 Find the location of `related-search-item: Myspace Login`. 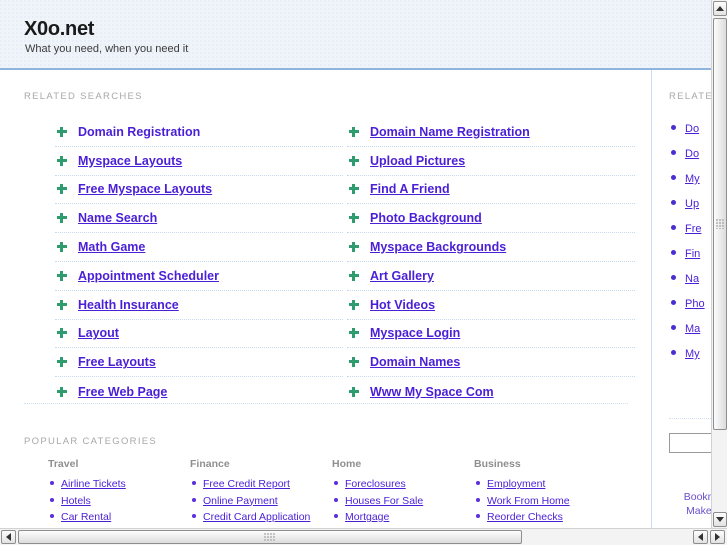

related-search-item: Myspace Login is located at coordinates (491, 334).